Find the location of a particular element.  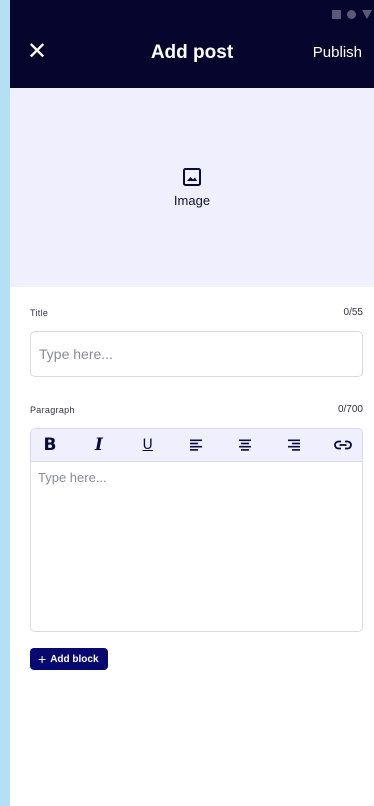

align-center-icon is located at coordinates (245, 445).